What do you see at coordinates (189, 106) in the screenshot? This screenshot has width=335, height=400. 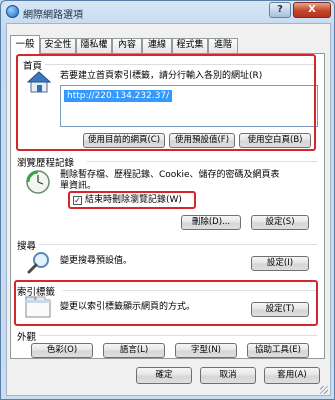 I see `home-url-textarea: http://220.134.232.37/` at bounding box center [189, 106].